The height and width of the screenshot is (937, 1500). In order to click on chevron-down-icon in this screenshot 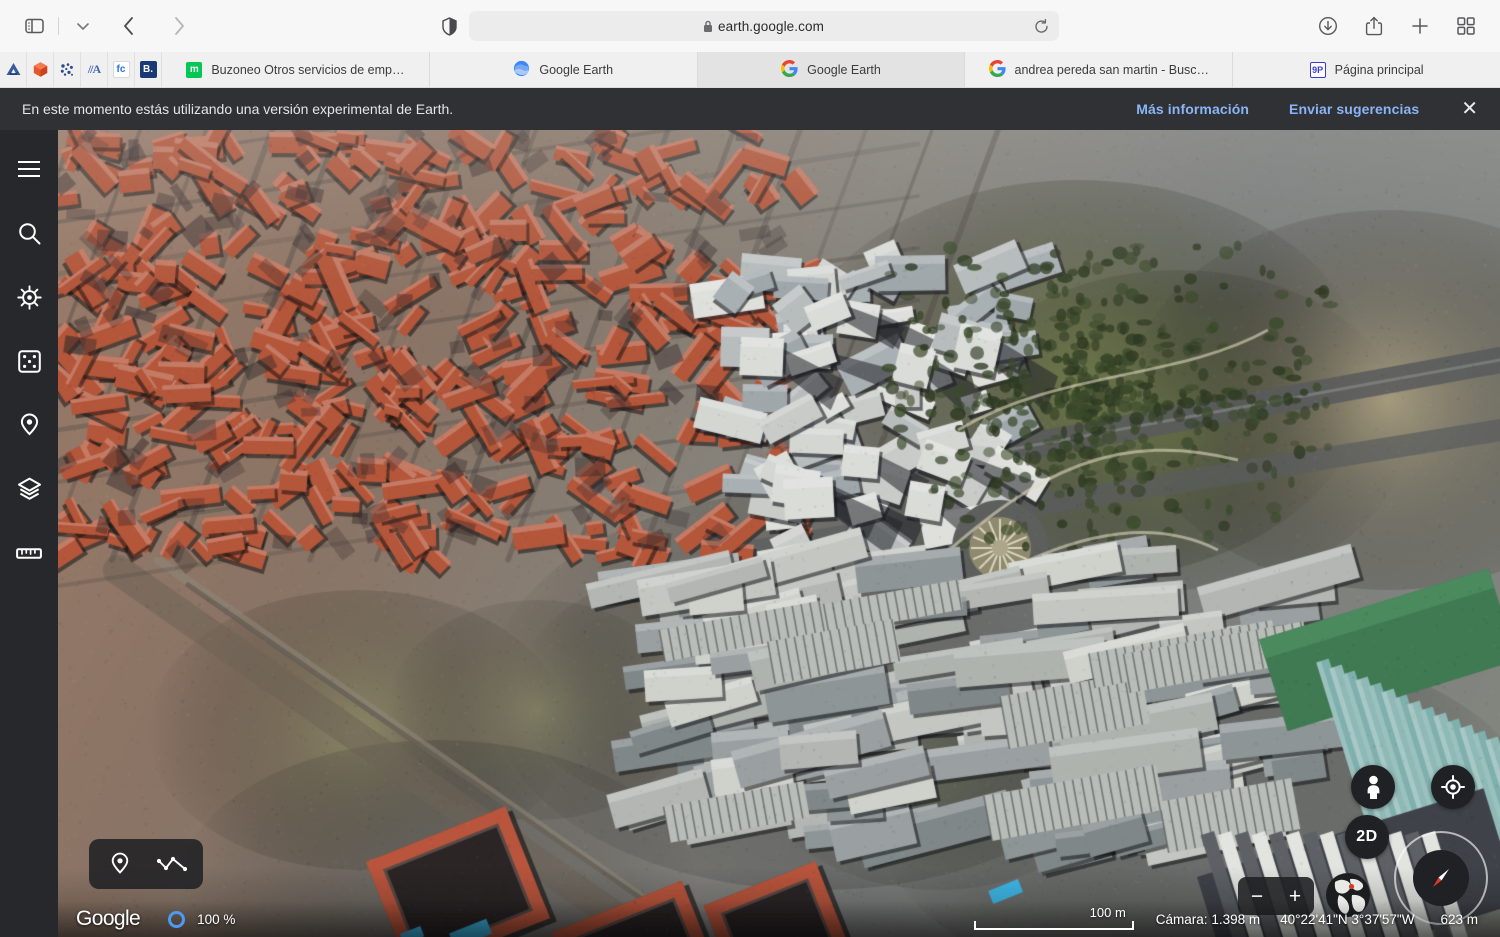, I will do `click(83, 26)`.